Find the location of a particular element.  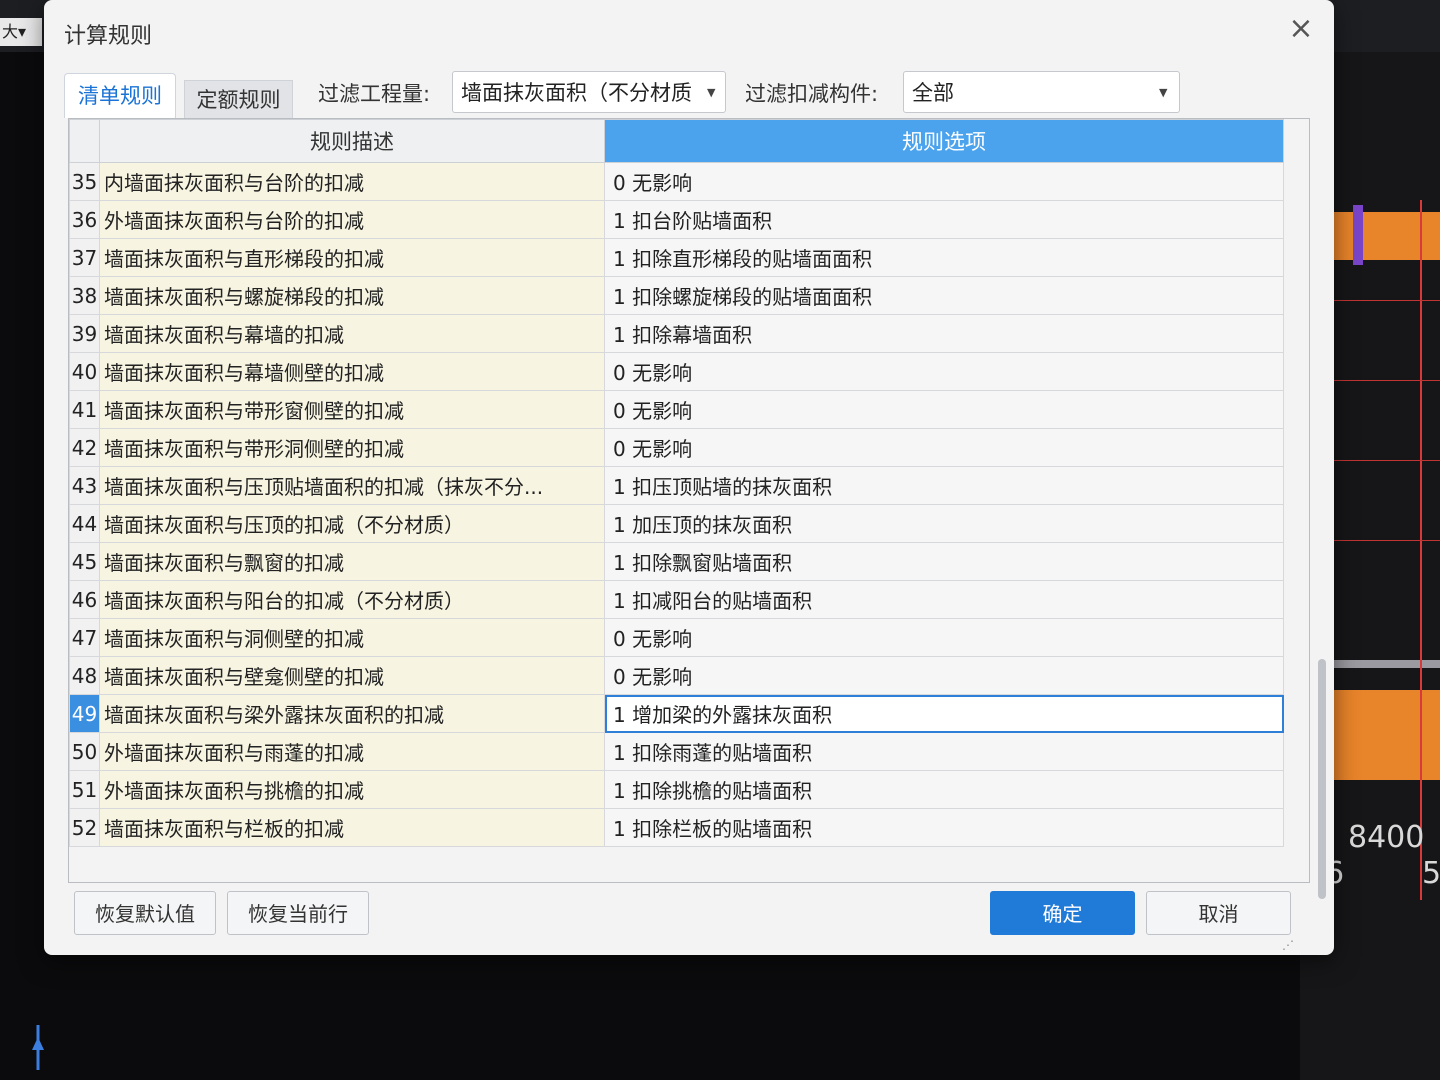

row-number: 39 is located at coordinates (84, 333).